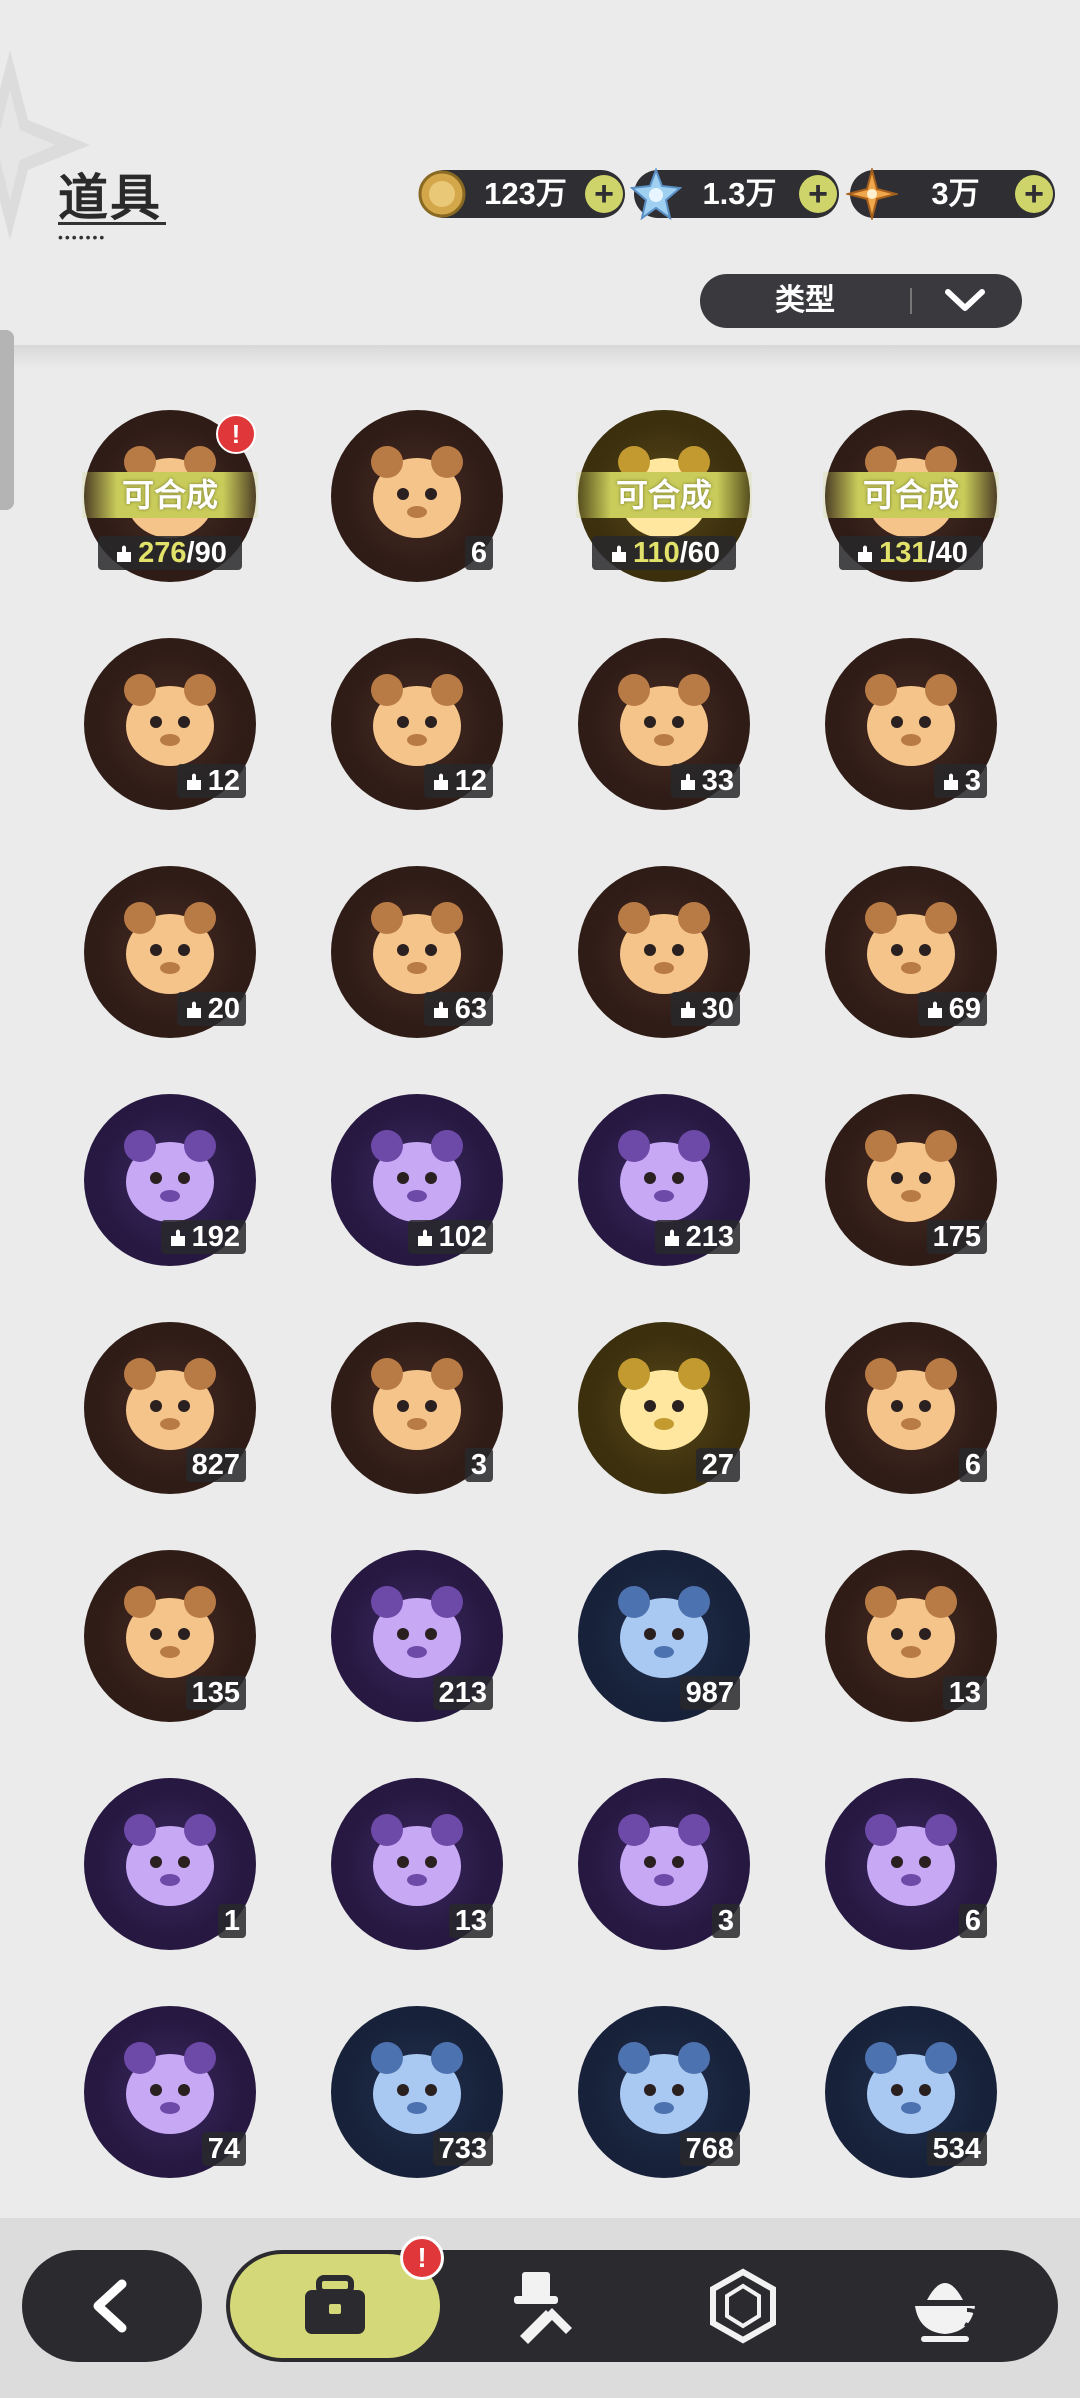 The height and width of the screenshot is (2398, 1080). I want to click on type-filter-label: 类型, so click(805, 300).